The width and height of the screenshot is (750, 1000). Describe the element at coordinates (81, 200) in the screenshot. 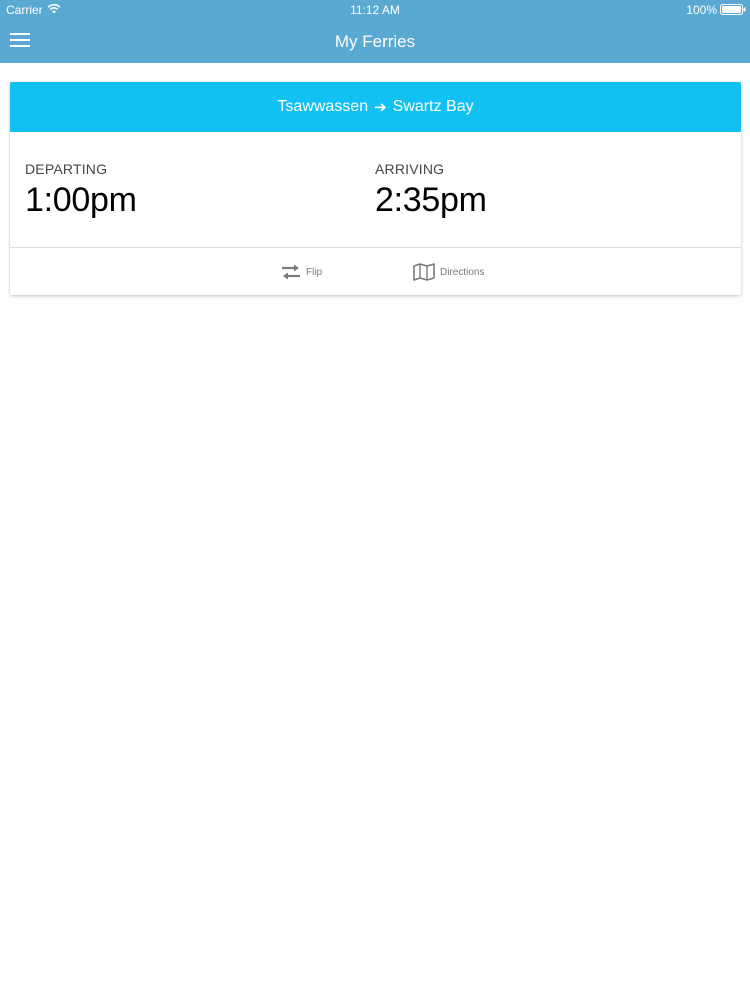

I see `departing-time: 1:00pm` at that location.